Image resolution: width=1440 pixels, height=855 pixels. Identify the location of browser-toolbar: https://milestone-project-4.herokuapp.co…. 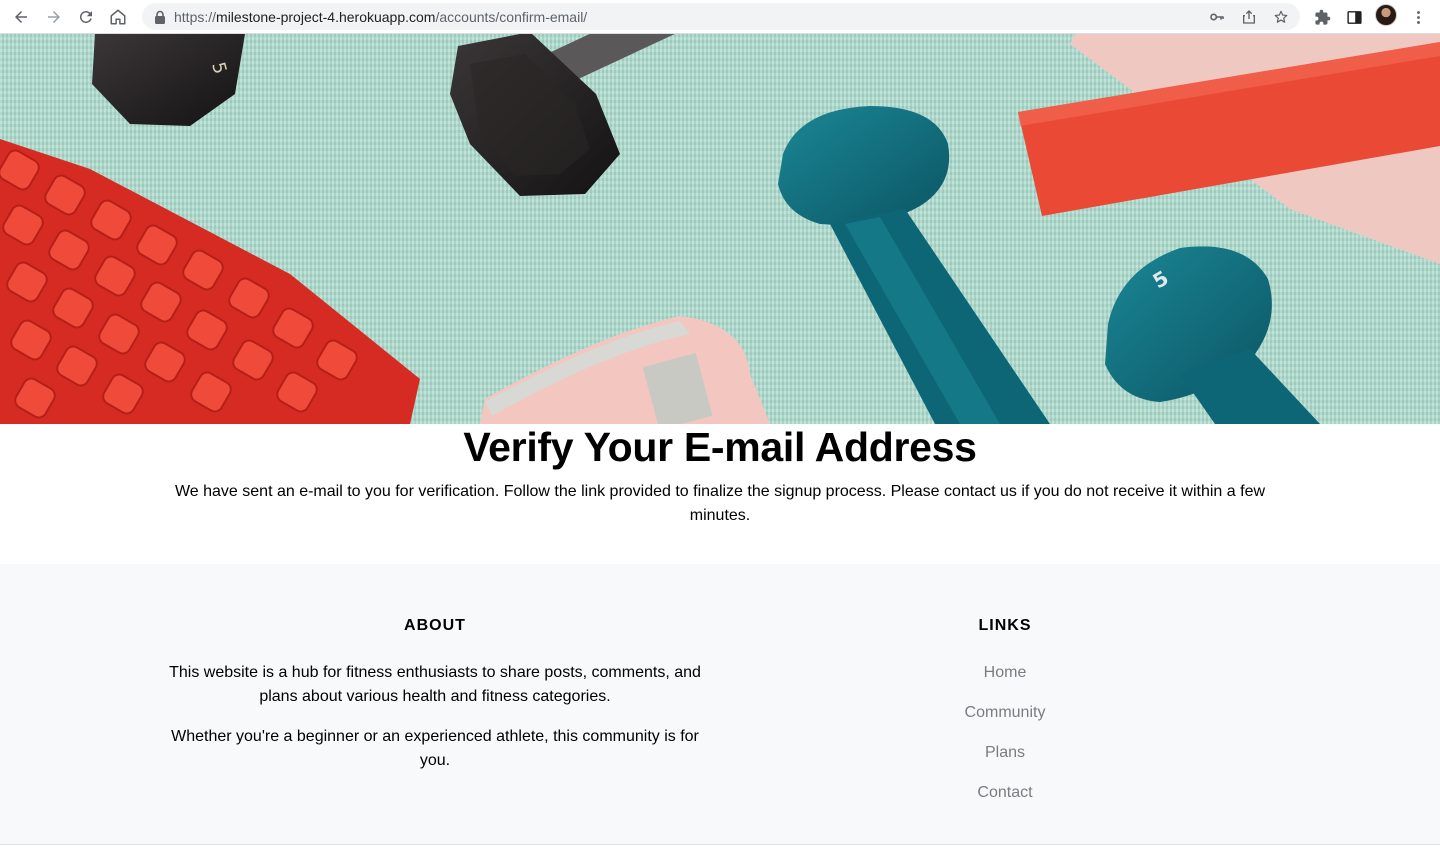
(720, 17).